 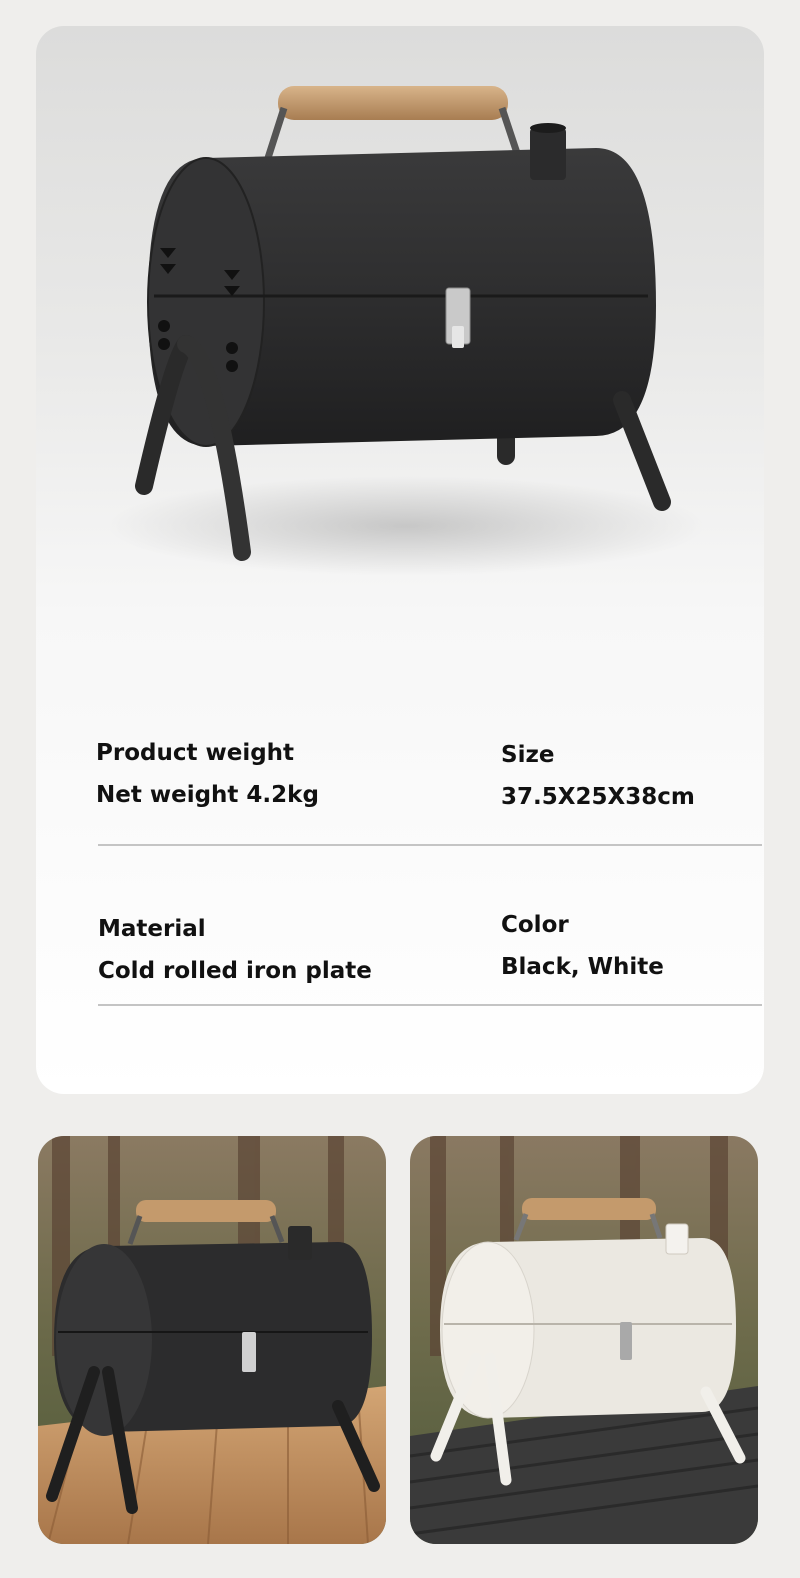 What do you see at coordinates (212, 1340) in the screenshot?
I see `grill-black-photo` at bounding box center [212, 1340].